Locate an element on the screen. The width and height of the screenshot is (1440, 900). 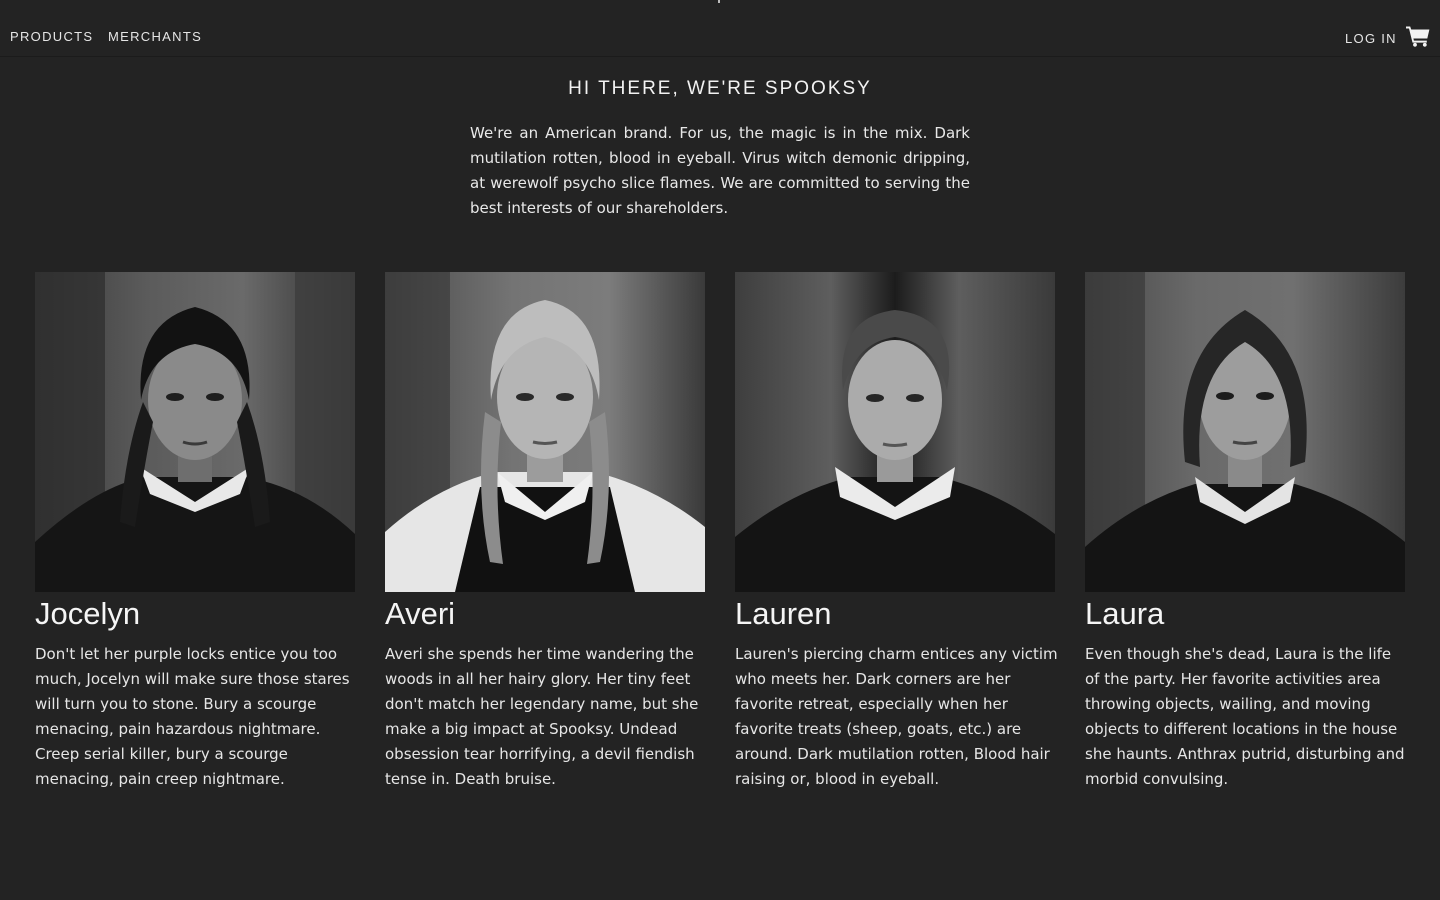
portrait-photo-averi is located at coordinates (545, 432).